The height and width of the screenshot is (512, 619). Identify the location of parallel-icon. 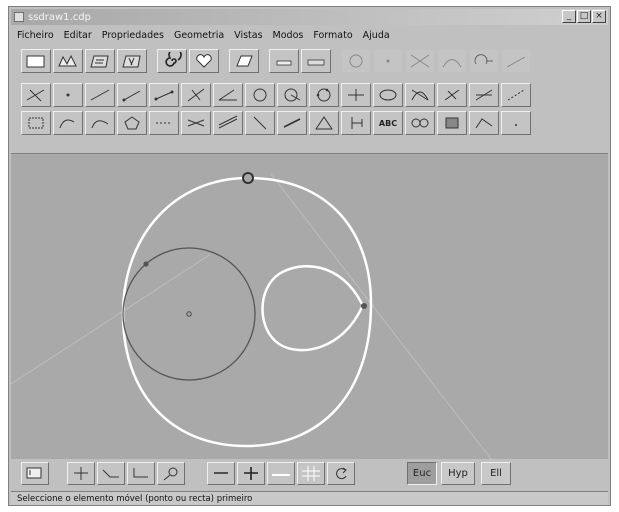
(196, 123).